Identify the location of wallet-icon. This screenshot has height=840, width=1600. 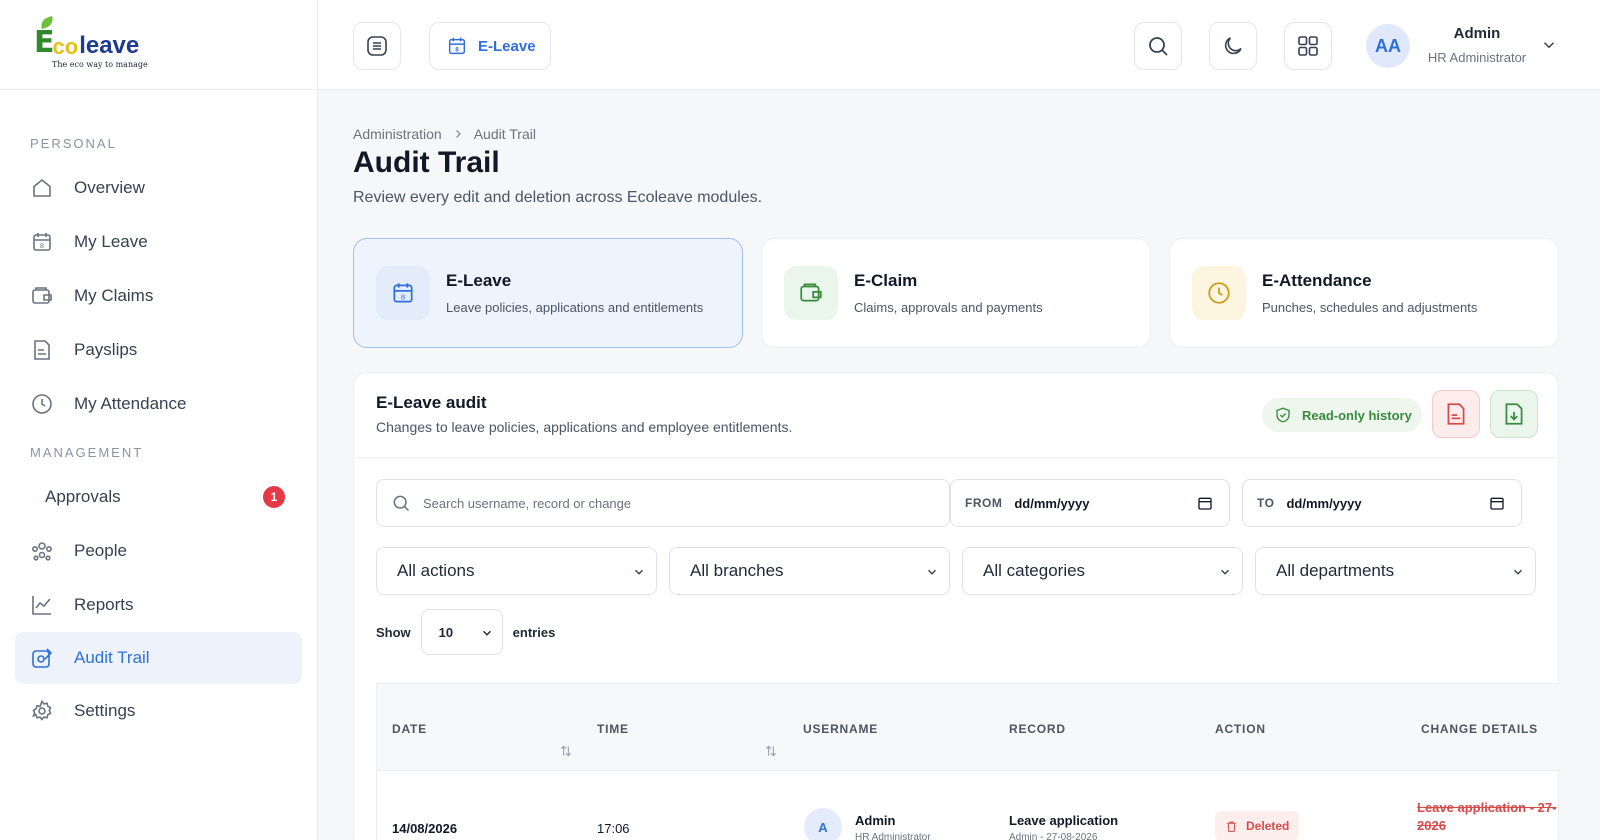
(811, 293).